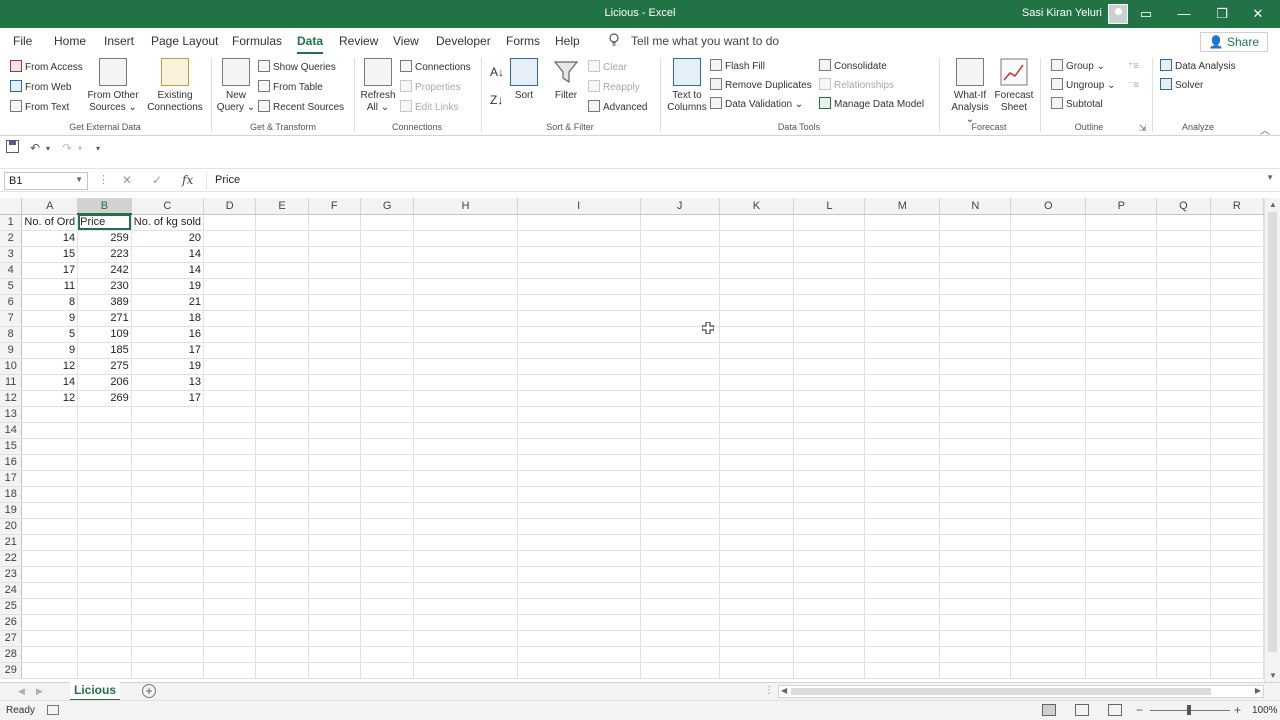  I want to click on advanced-button: Advanced, so click(617, 108).